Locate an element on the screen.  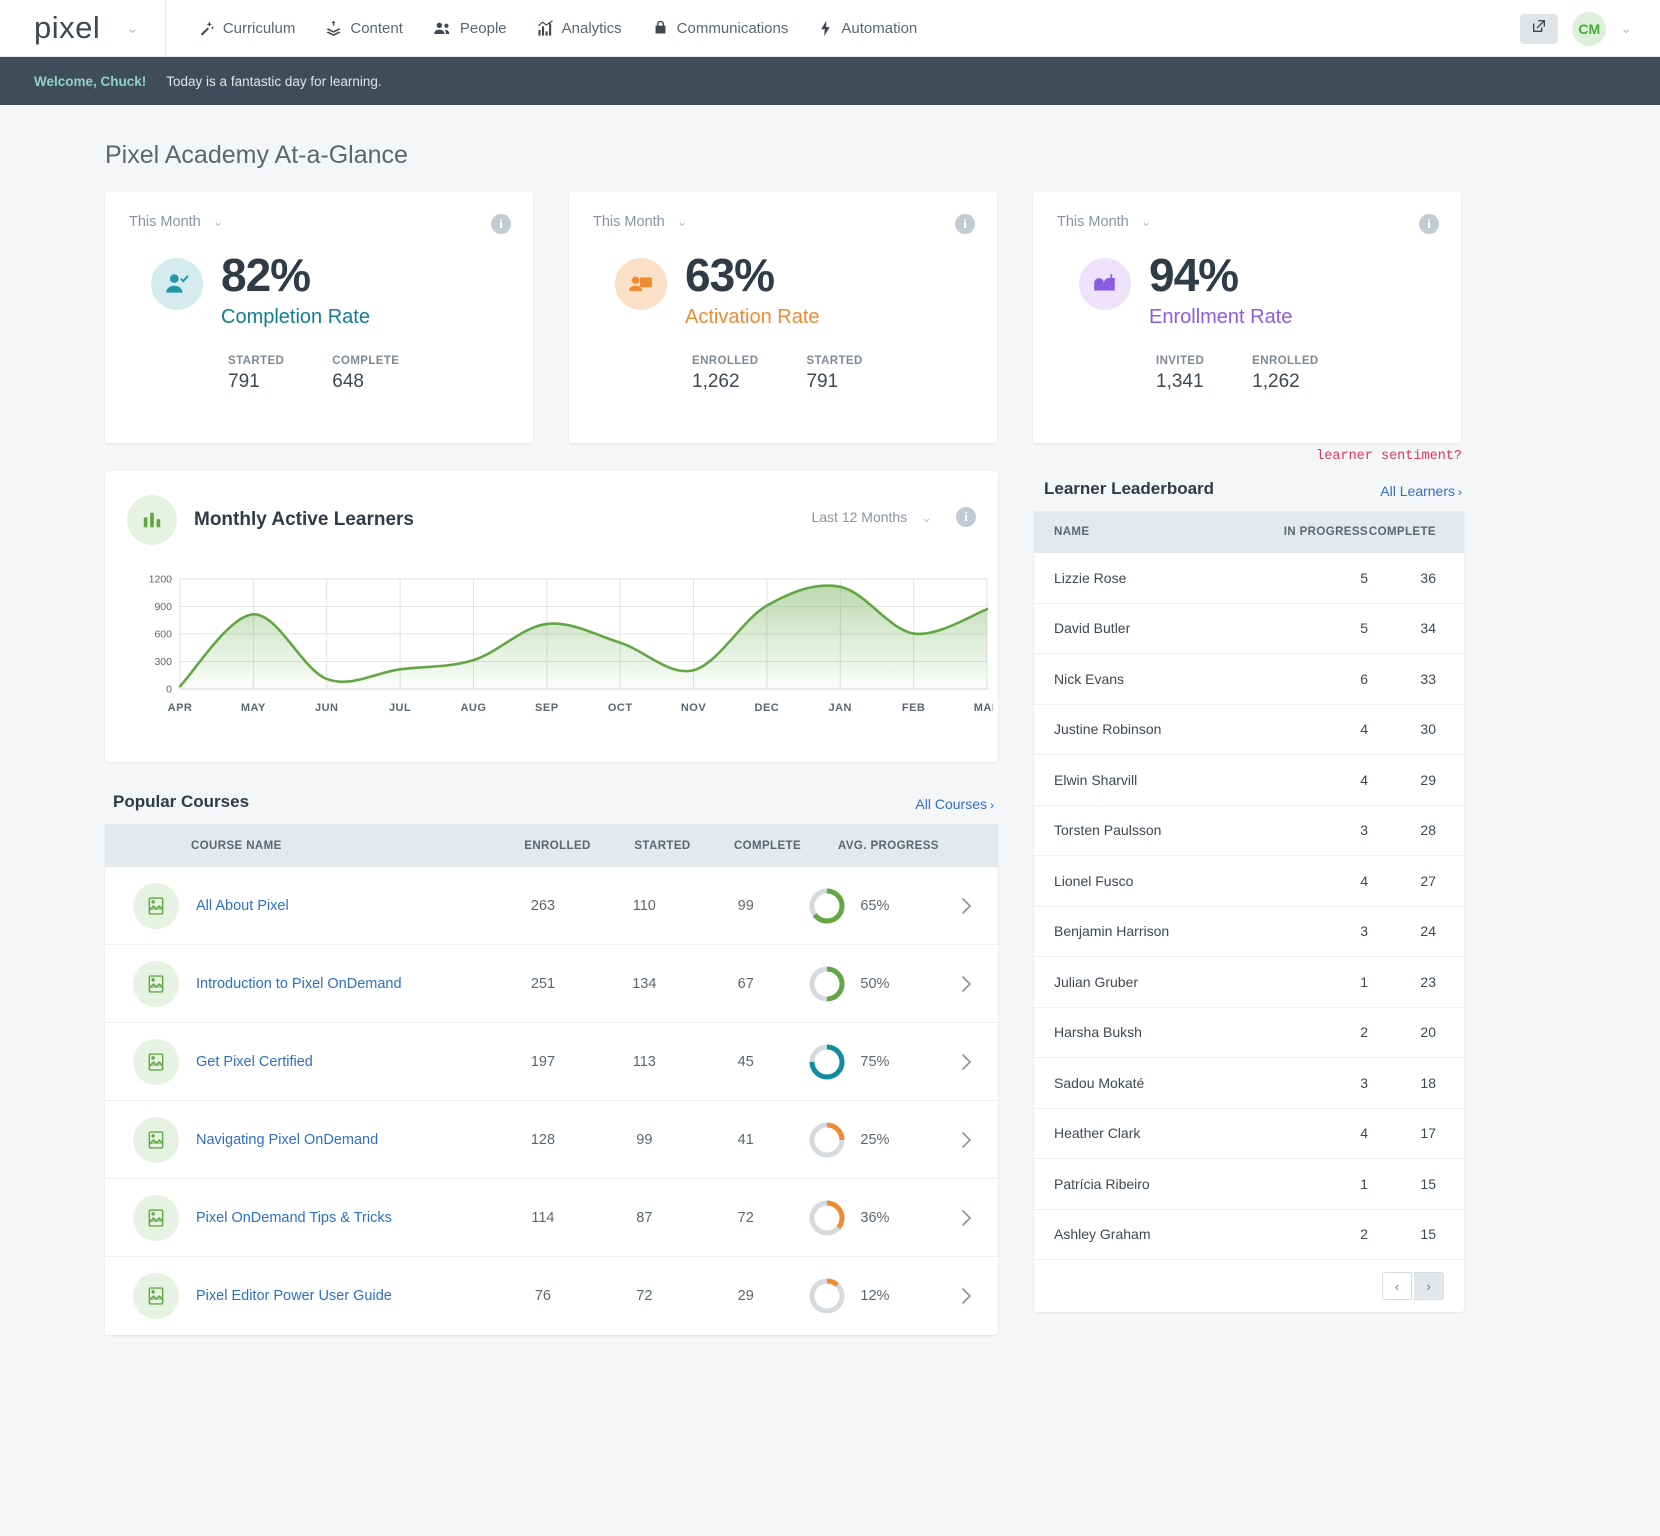
cell-complete: 29 is located at coordinates (1428, 779).